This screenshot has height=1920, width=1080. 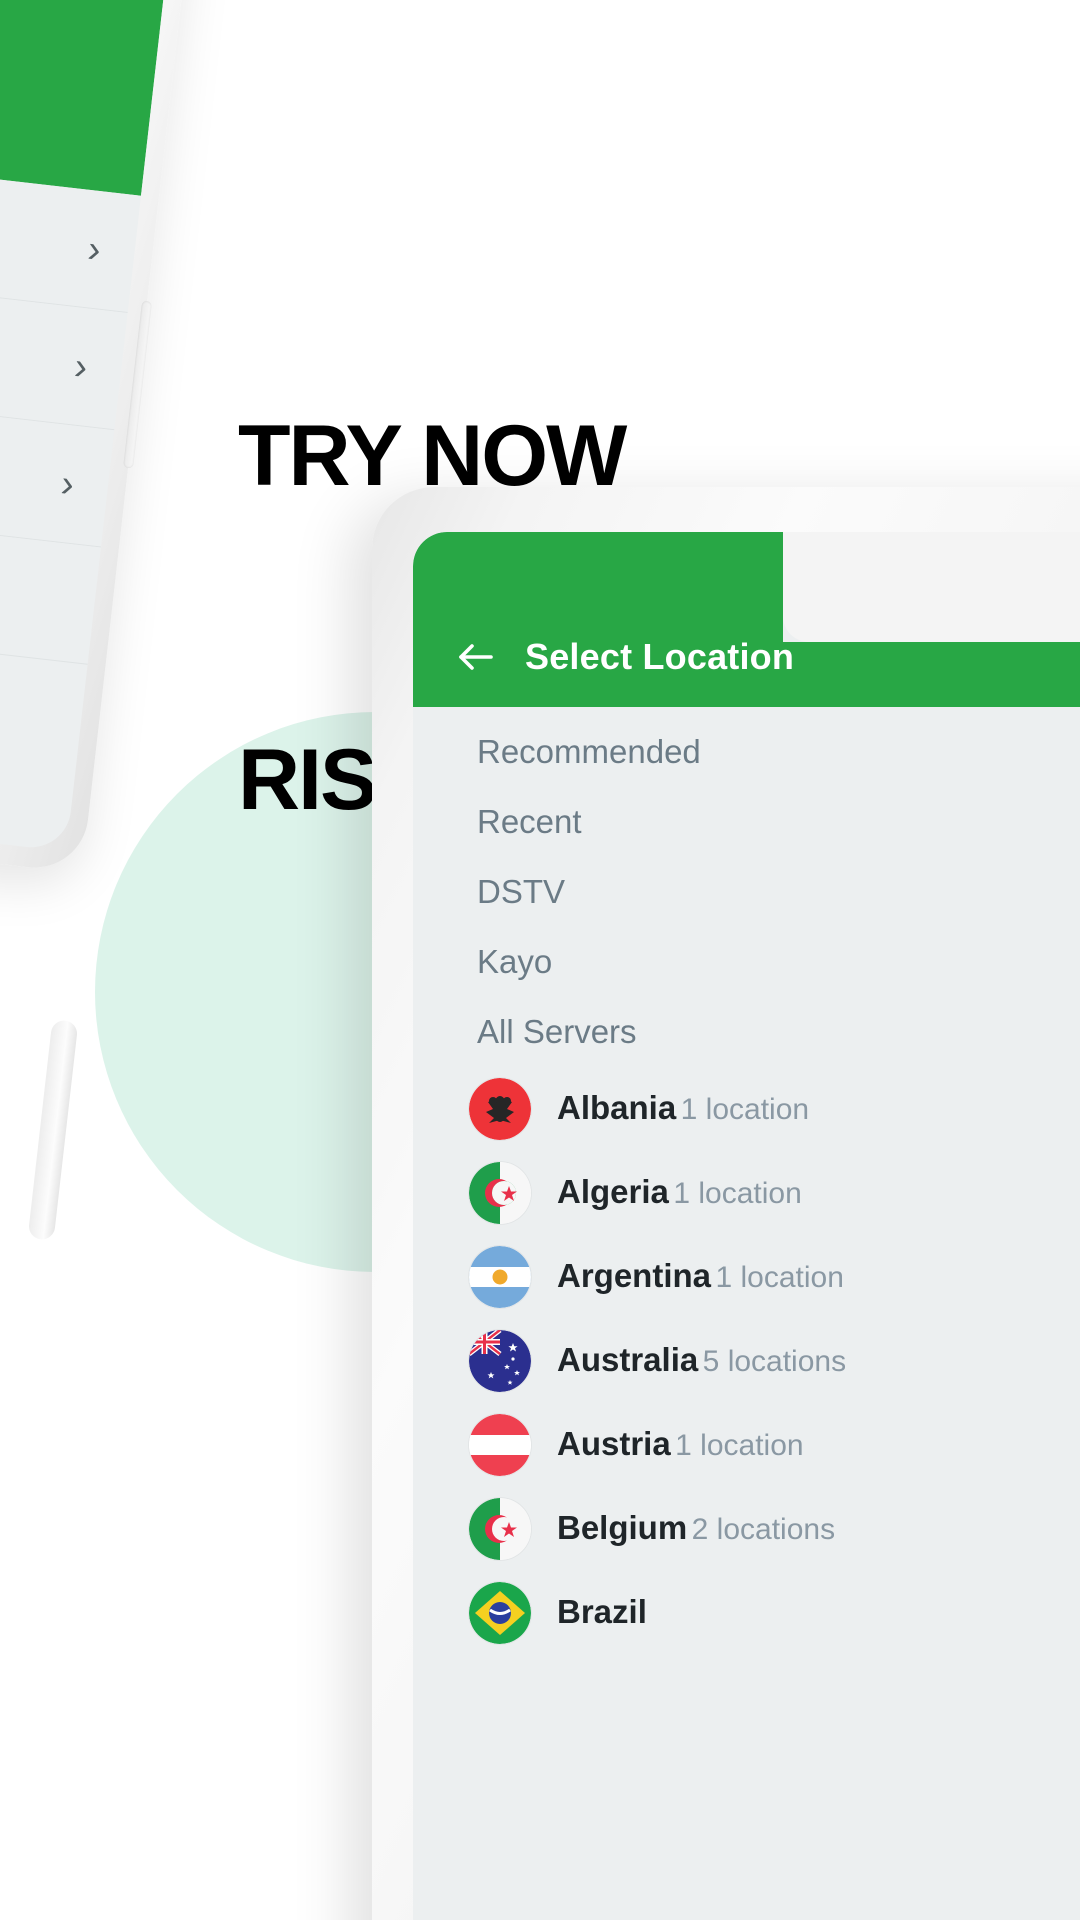 What do you see at coordinates (746, 1032) in the screenshot?
I see `section-item-all-servers: All Servers` at bounding box center [746, 1032].